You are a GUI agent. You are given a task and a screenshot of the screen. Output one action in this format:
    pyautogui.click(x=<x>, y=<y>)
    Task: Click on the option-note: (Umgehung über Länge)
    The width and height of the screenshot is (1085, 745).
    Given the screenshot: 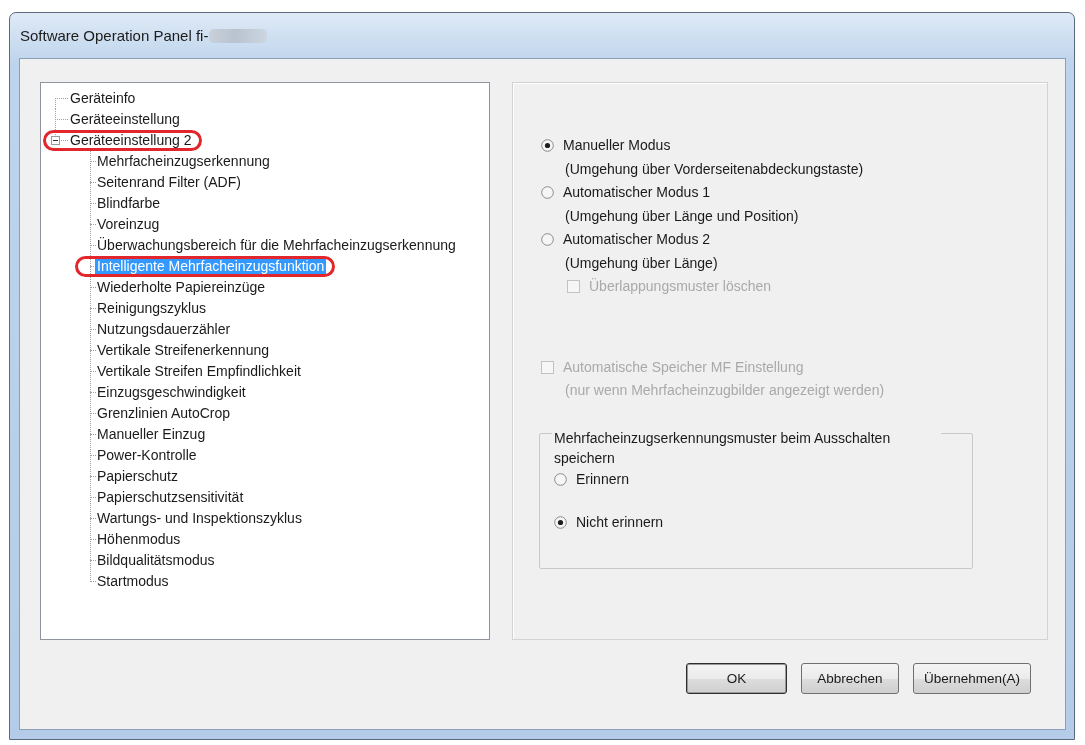 What is the action you would take?
    pyautogui.click(x=641, y=263)
    